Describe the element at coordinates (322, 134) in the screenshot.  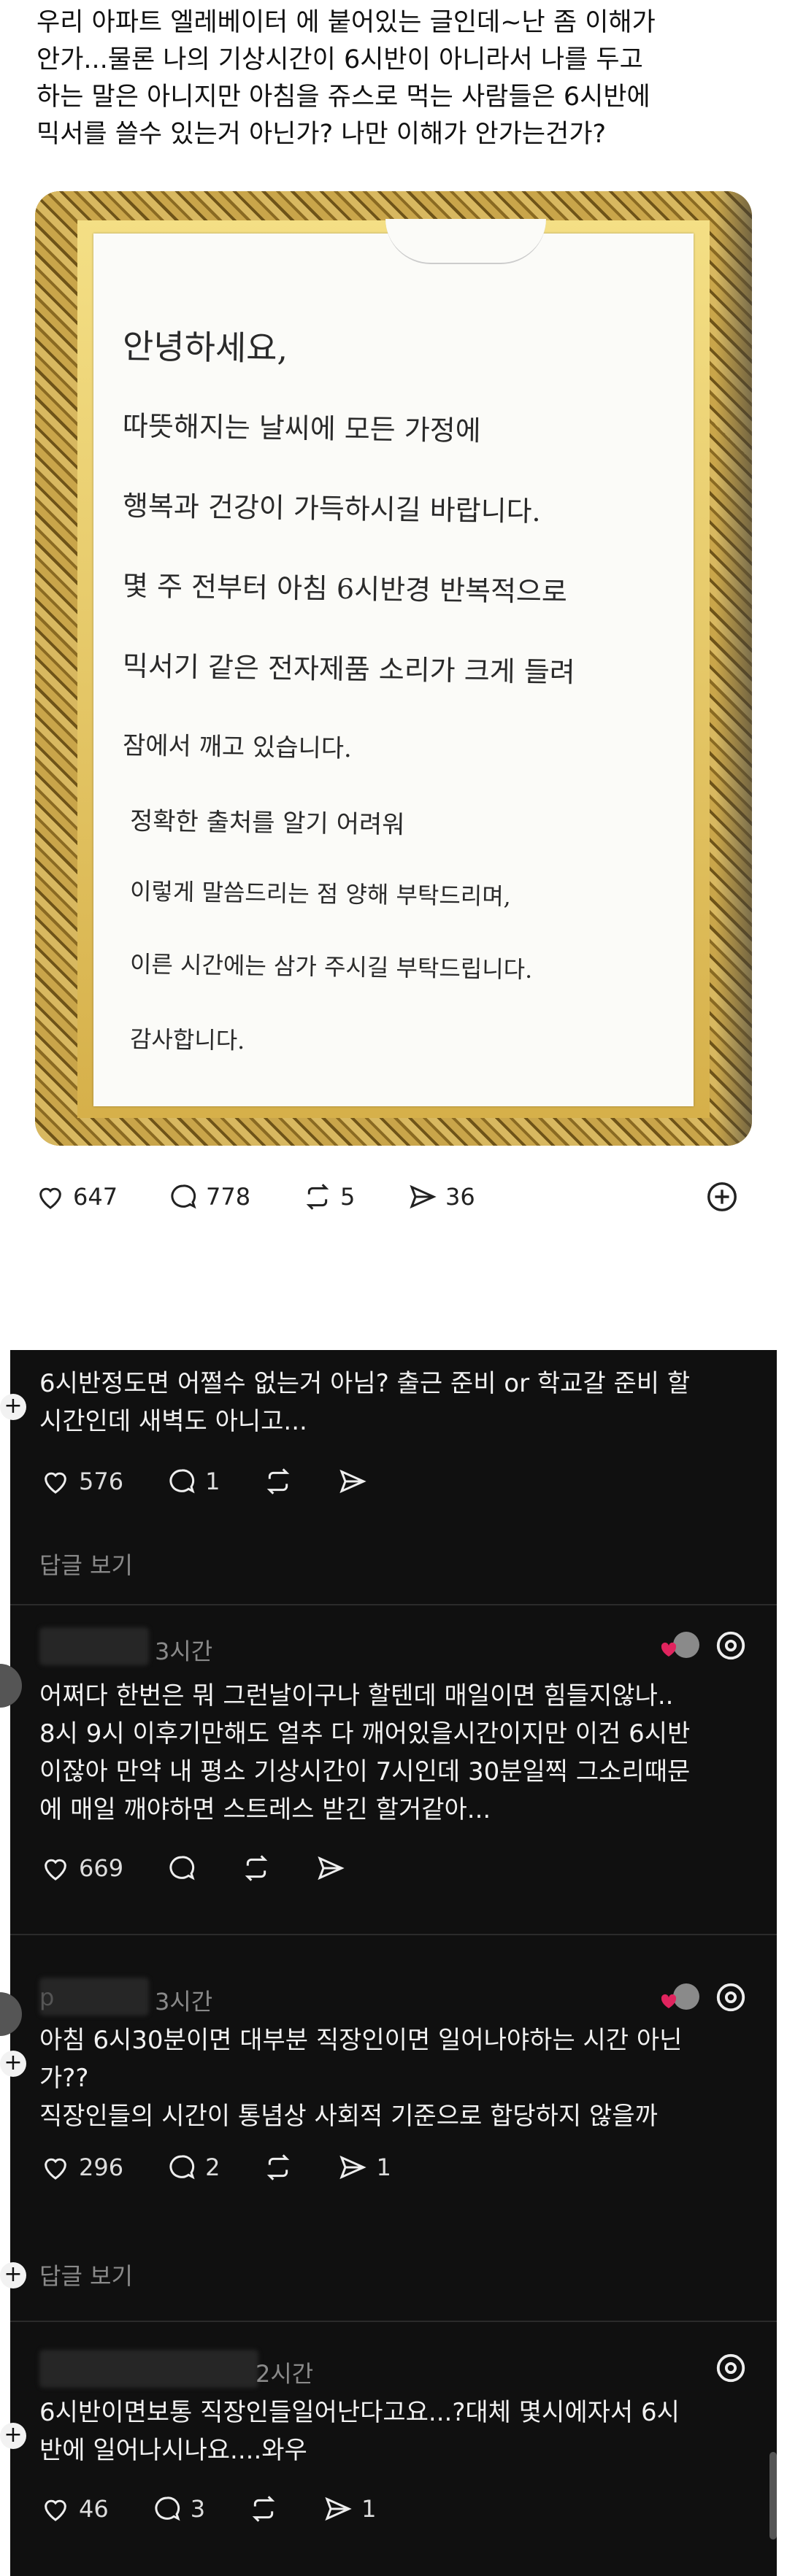
I see `post-line: 믹서를 쓸수 있는거 아닌가? 나만 이해가 안가는건가?` at that location.